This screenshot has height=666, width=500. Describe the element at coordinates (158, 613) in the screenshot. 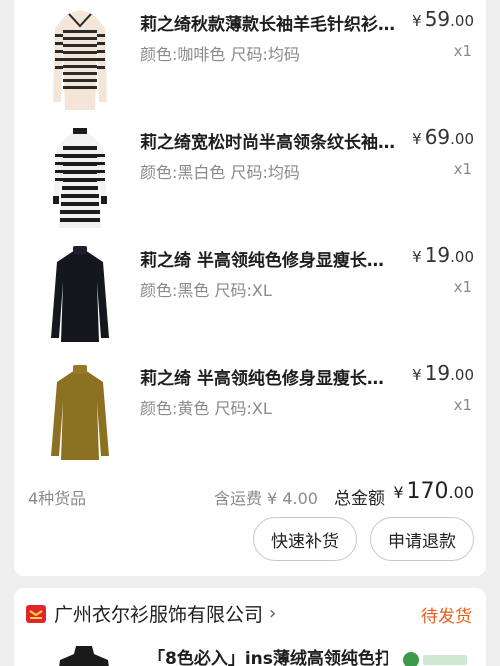

I see `shop-name: 广州衣尔衫服饰有限公司` at that location.